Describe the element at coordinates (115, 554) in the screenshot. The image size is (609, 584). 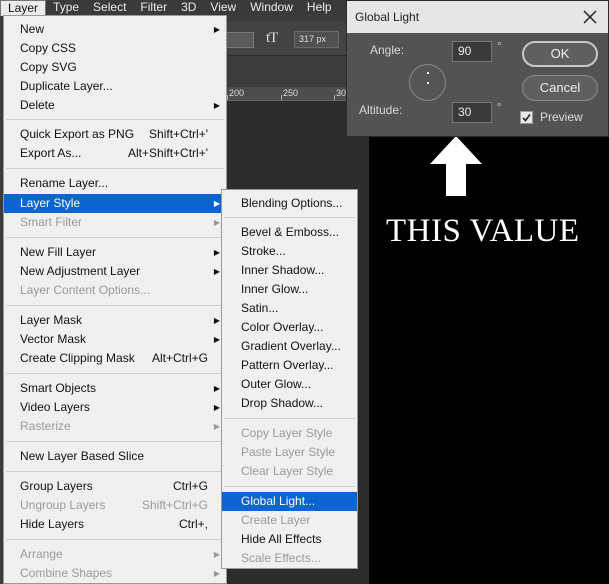
I see `menu-item-arrange: Arrange ▶` at that location.